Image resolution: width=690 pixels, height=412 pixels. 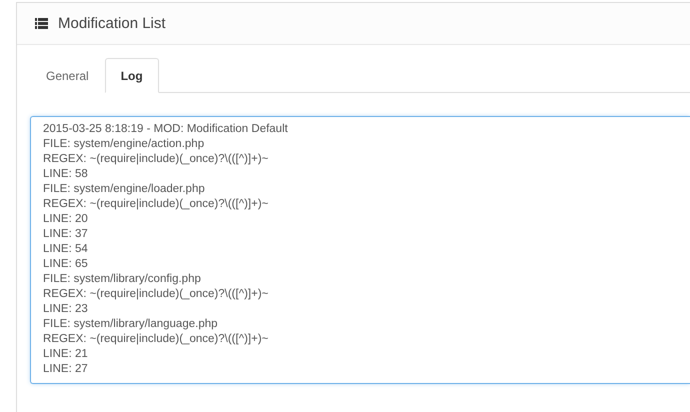 What do you see at coordinates (112, 23) in the screenshot?
I see `panel-title: Modification List` at bounding box center [112, 23].